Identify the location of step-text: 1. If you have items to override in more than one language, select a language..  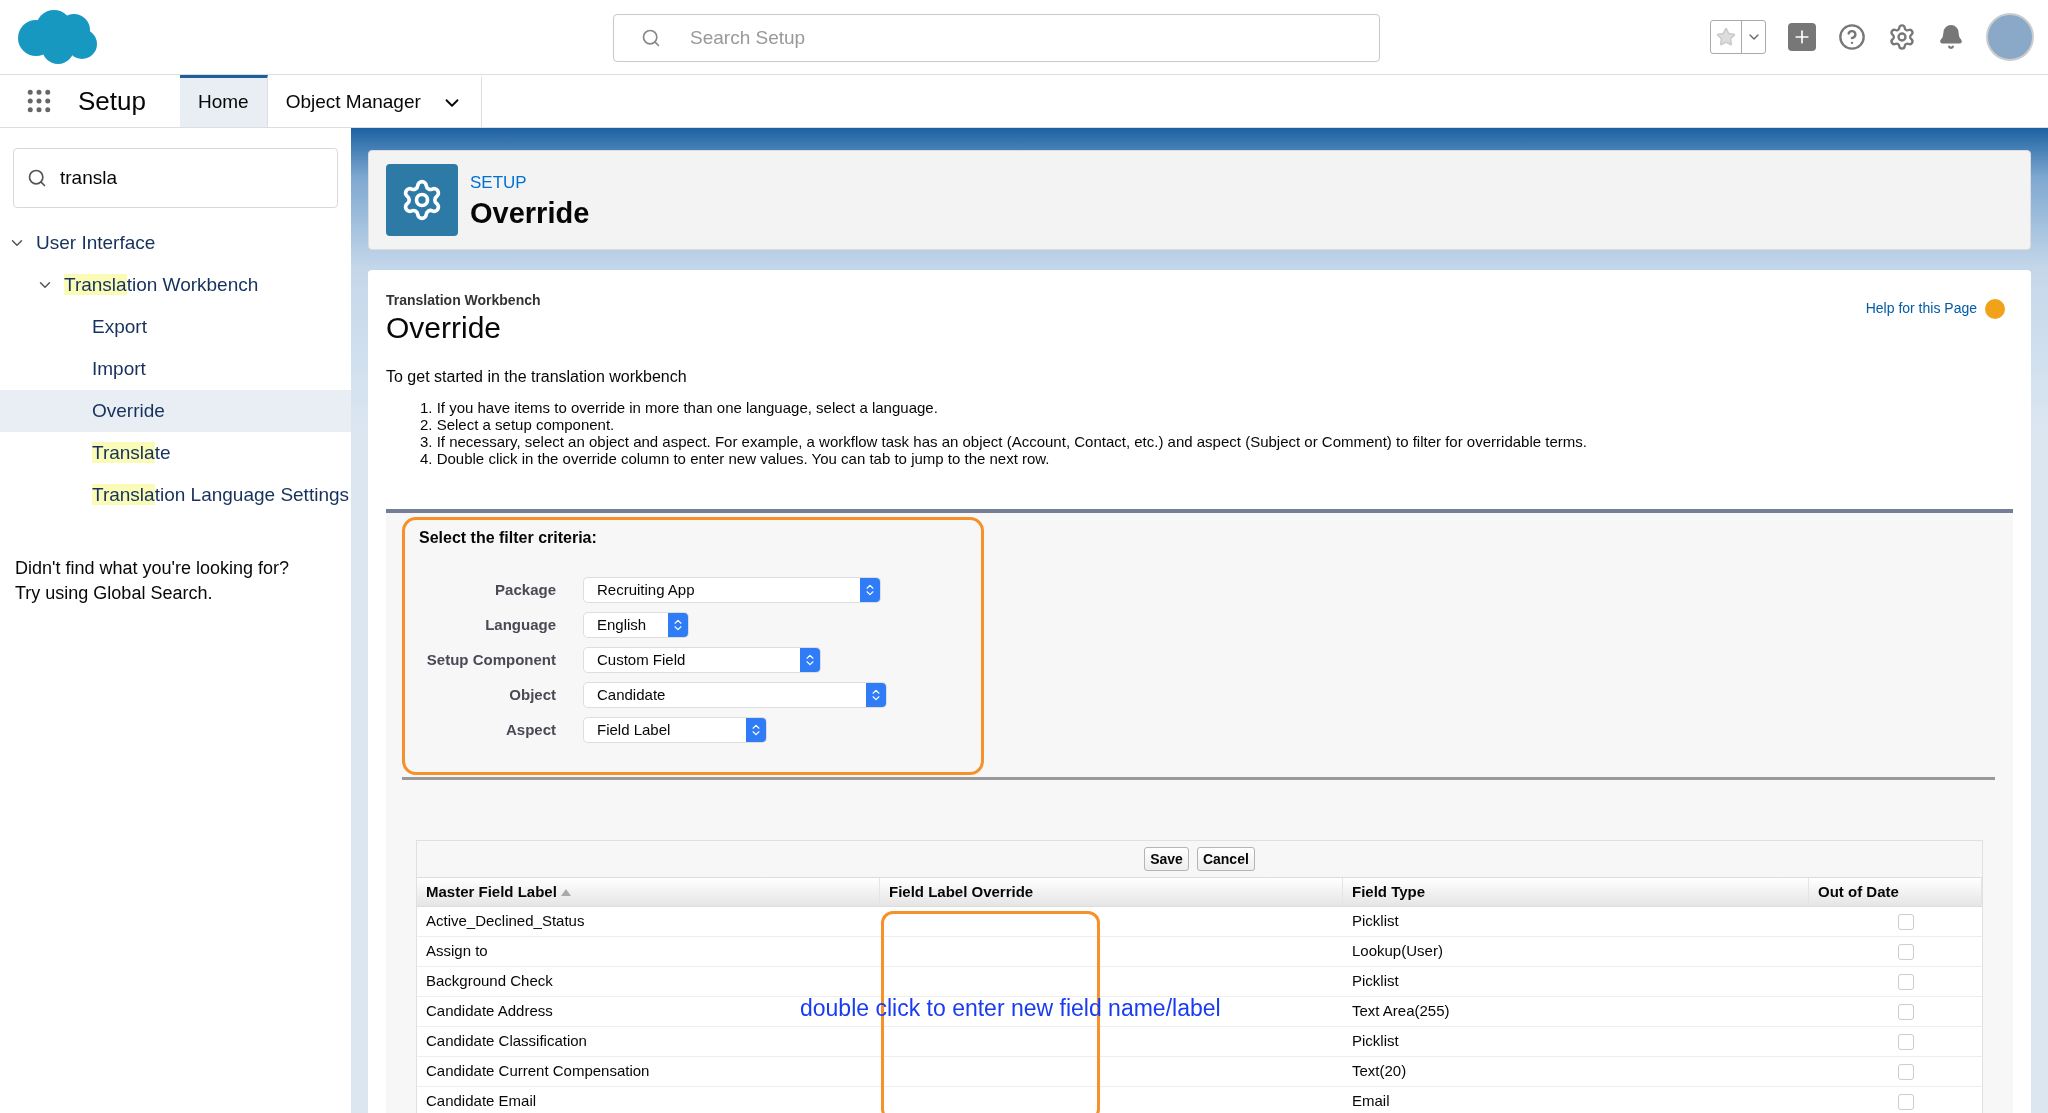
(679, 407).